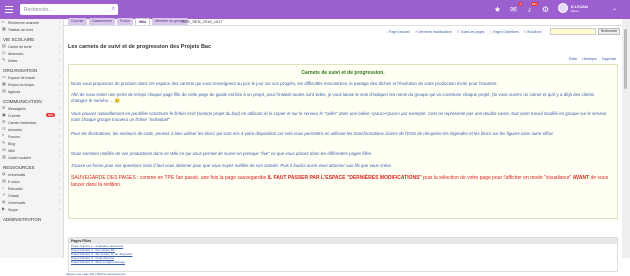 Image resolution: width=630 pixels, height=276 pixels. What do you see at coordinates (31, 209) in the screenshot?
I see `sidebar-item: ▶ Skype ›` at bounding box center [31, 209].